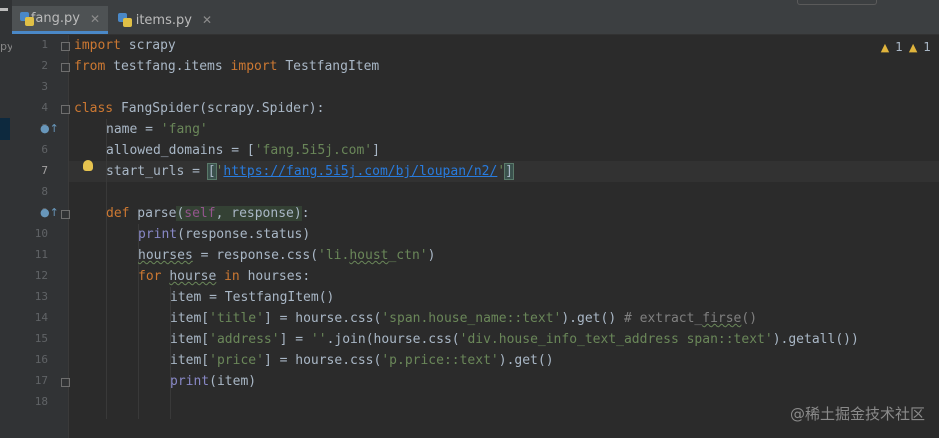 The height and width of the screenshot is (438, 939). I want to click on line-number: 4, so click(44, 107).